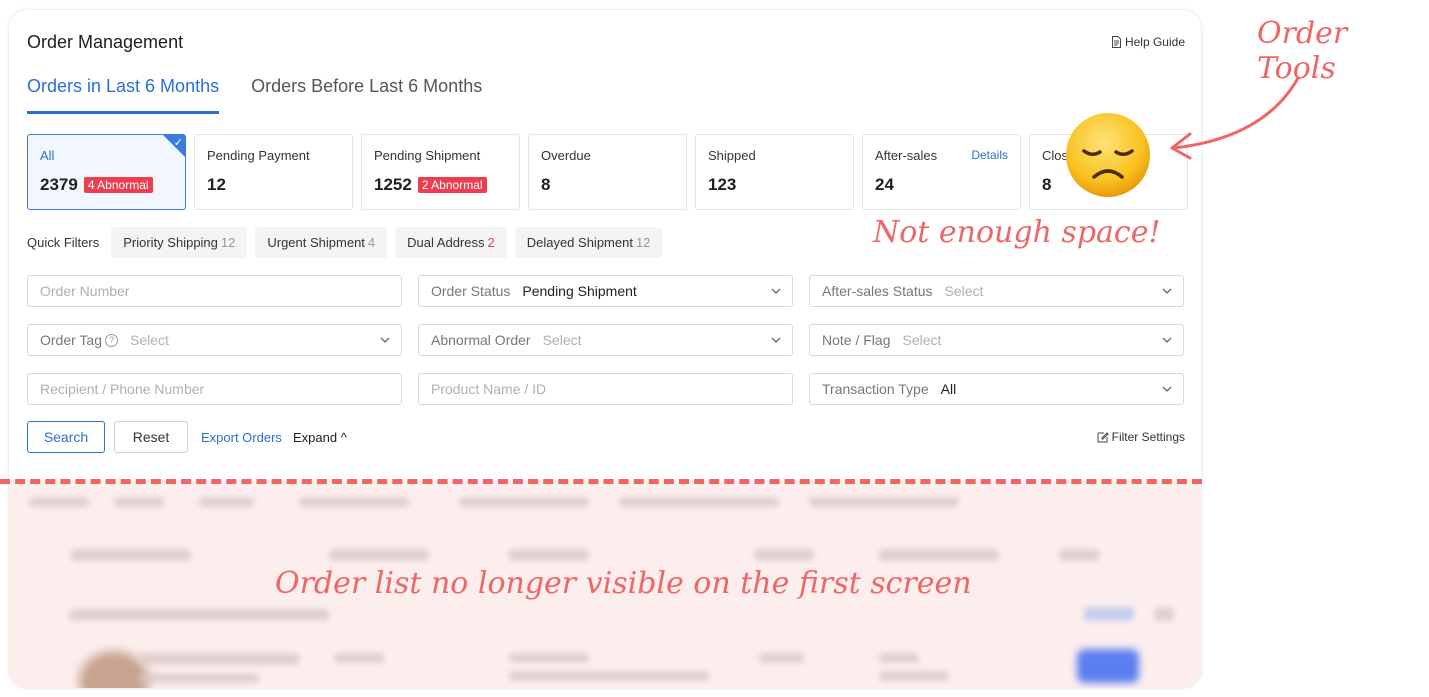 This screenshot has height=697, width=1429. What do you see at coordinates (856, 340) in the screenshot?
I see `note-flag-label: Note / Flag` at bounding box center [856, 340].